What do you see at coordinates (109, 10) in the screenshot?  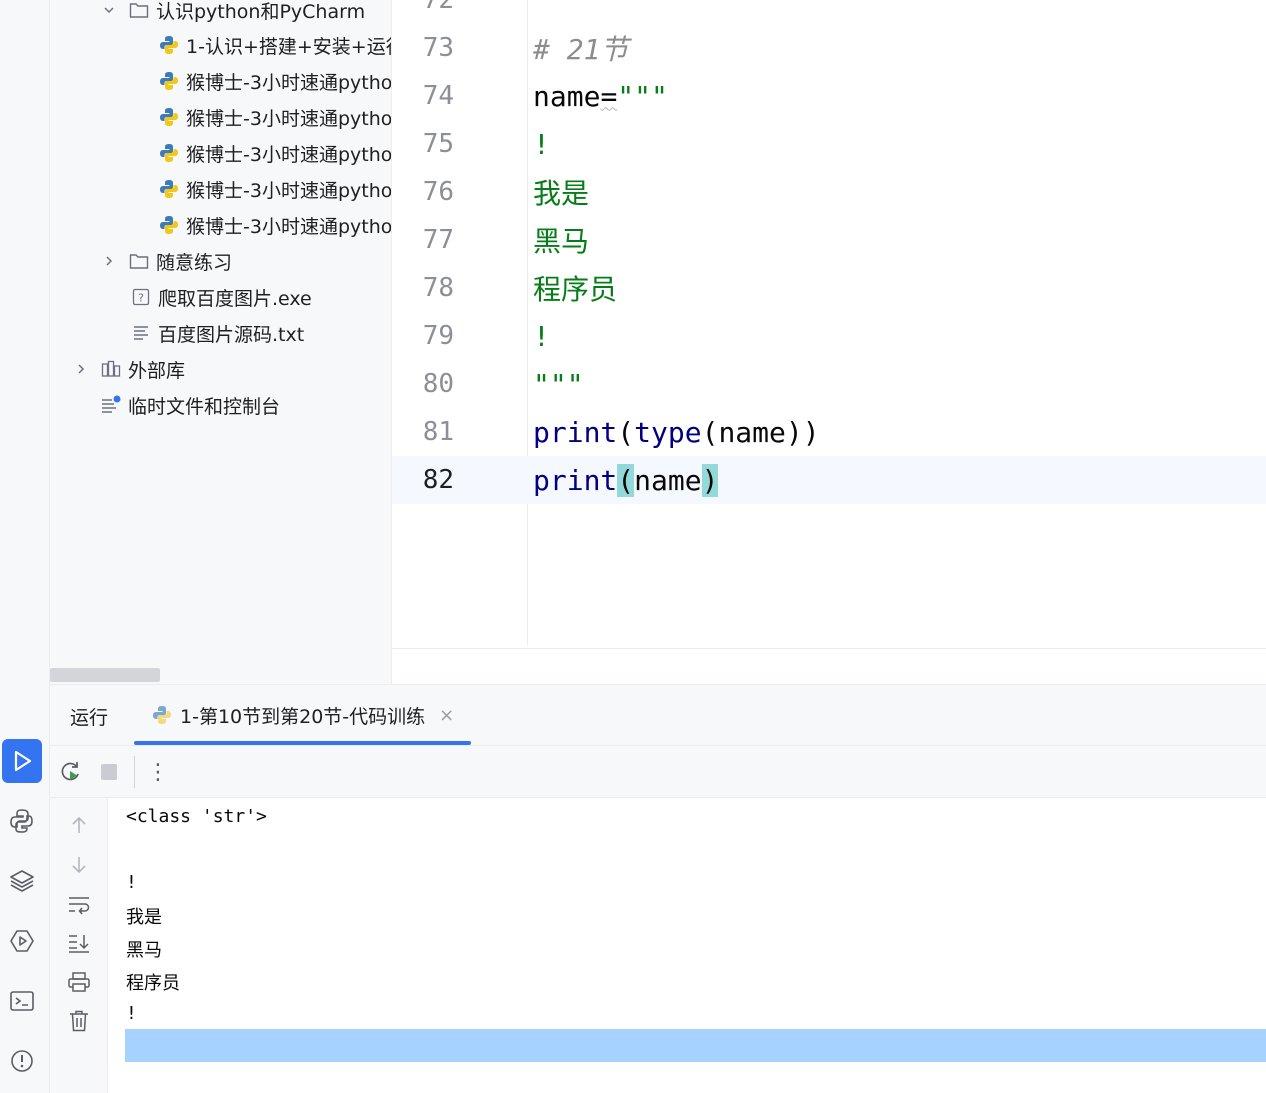 I see `chevron-down-icon` at bounding box center [109, 10].